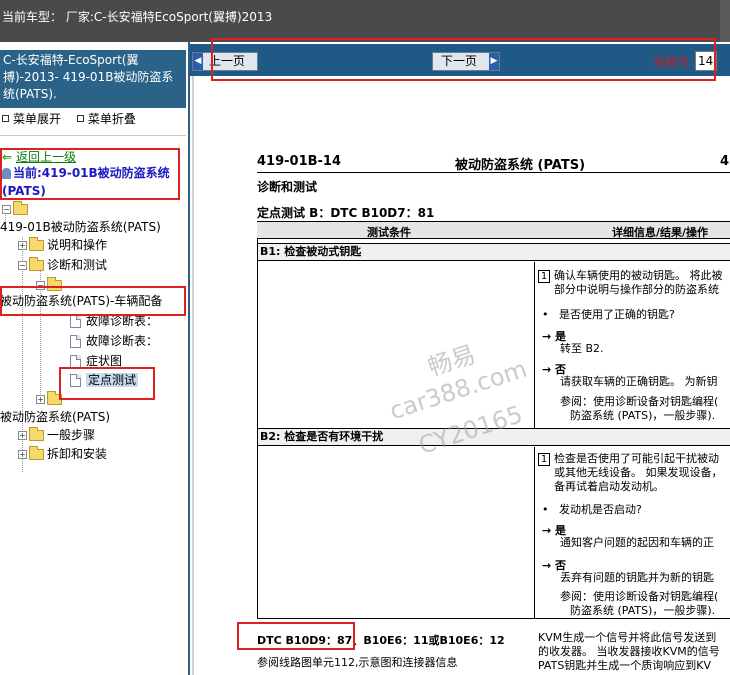 The width and height of the screenshot is (730, 675). I want to click on b2-ref2: 防盗系统 (PATS)，一般步骤)., so click(643, 610).